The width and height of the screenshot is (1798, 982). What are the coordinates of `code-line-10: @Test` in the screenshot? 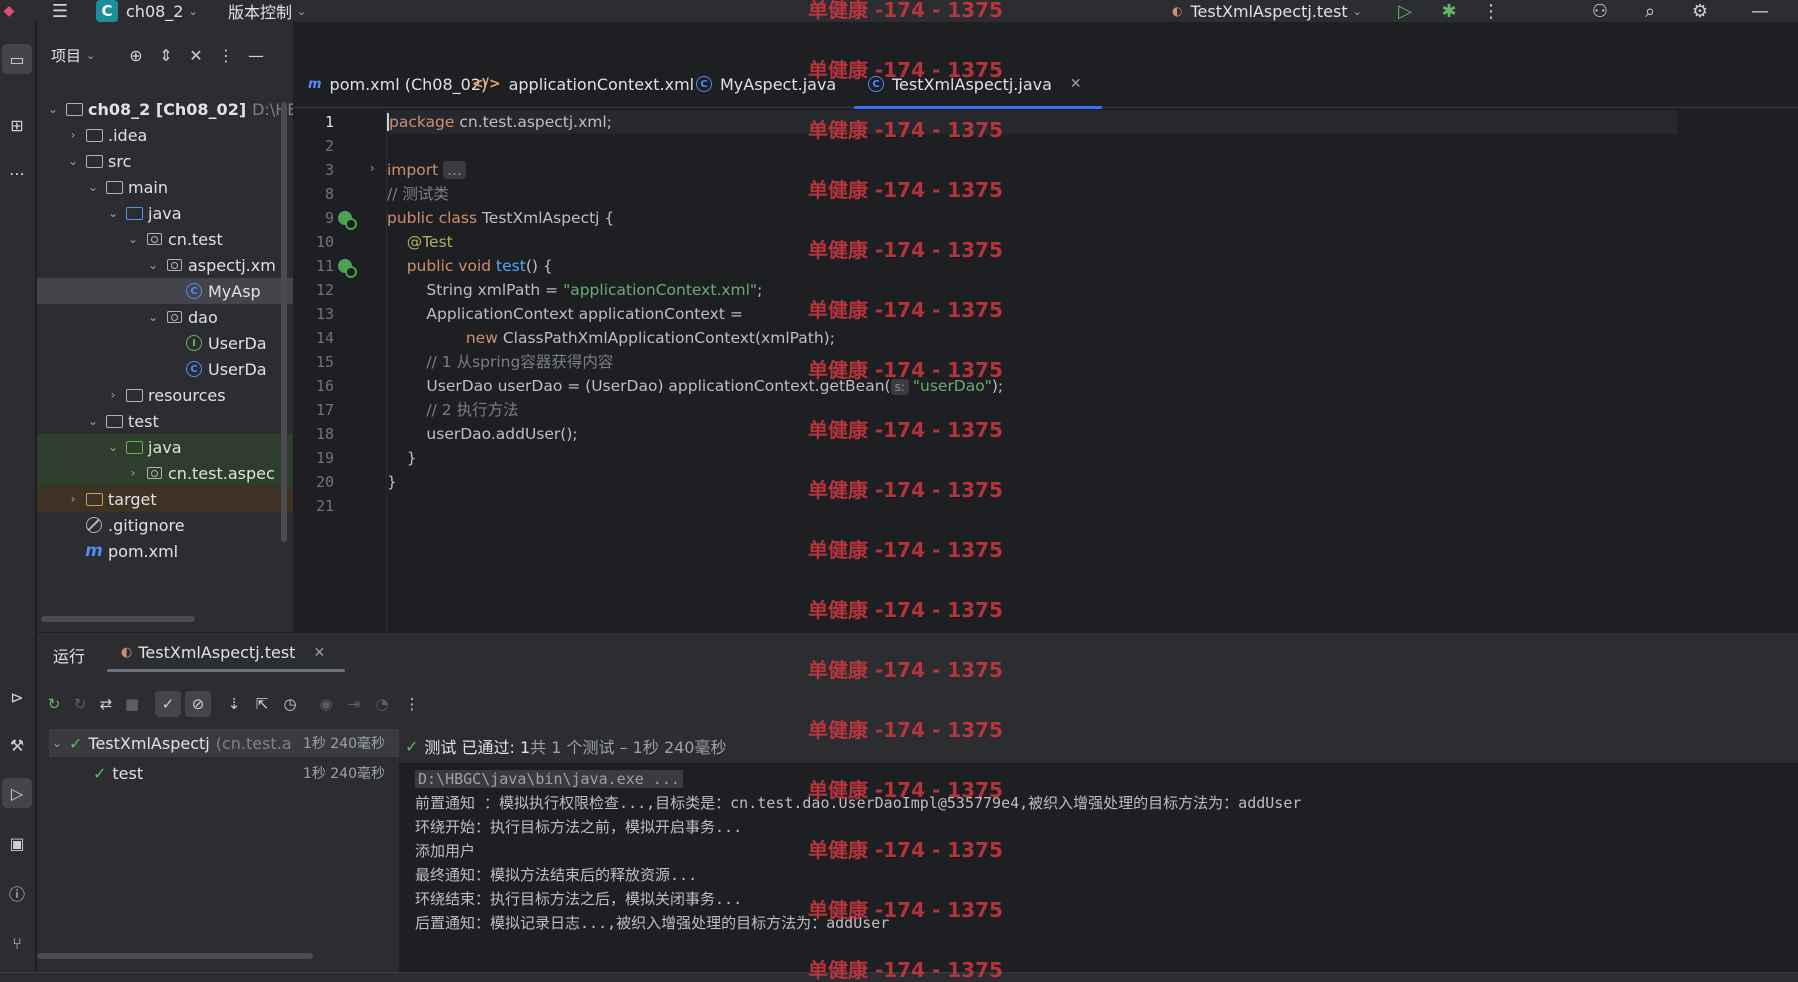 It's located at (420, 242).